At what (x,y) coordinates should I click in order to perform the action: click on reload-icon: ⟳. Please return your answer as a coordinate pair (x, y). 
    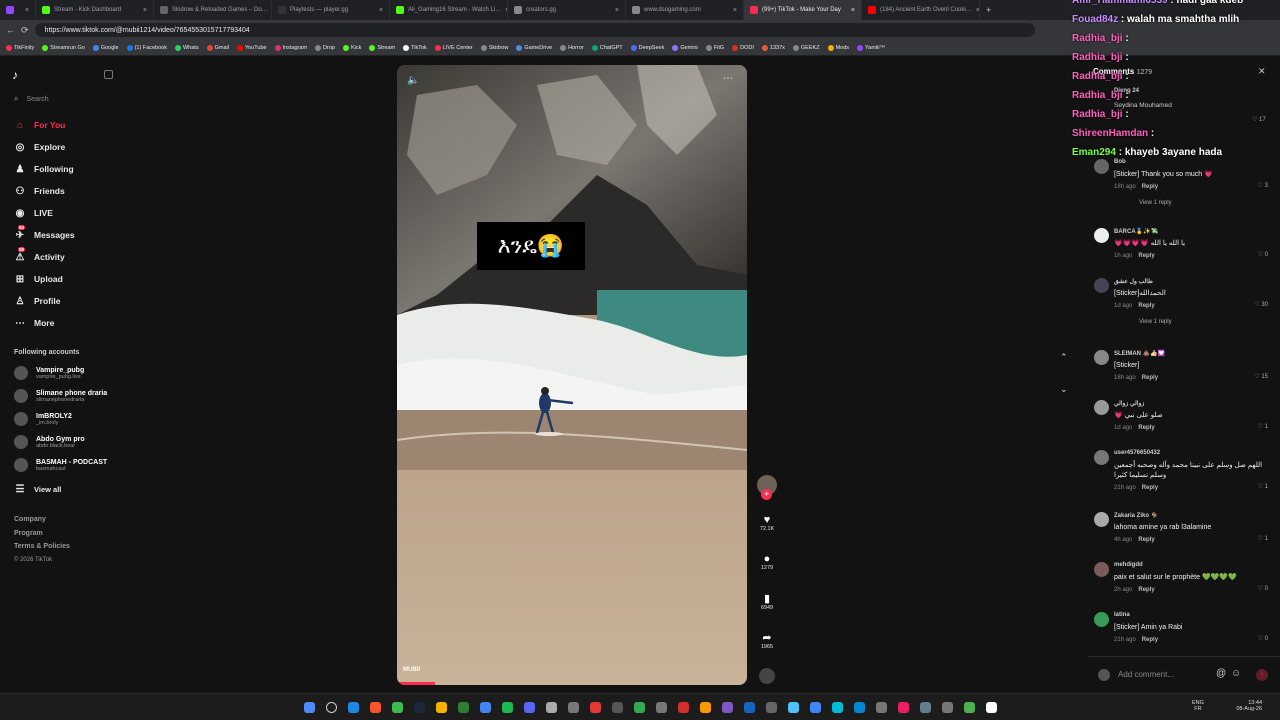
    Looking at the image, I should click on (25, 30).